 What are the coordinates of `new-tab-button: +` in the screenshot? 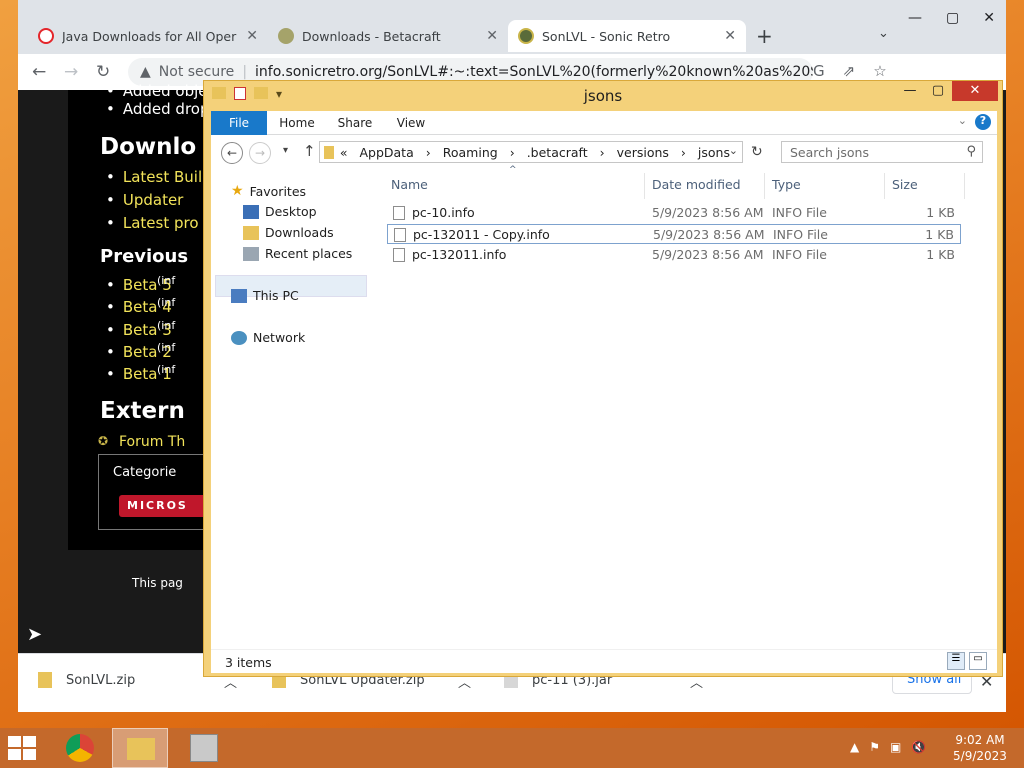 It's located at (764, 36).